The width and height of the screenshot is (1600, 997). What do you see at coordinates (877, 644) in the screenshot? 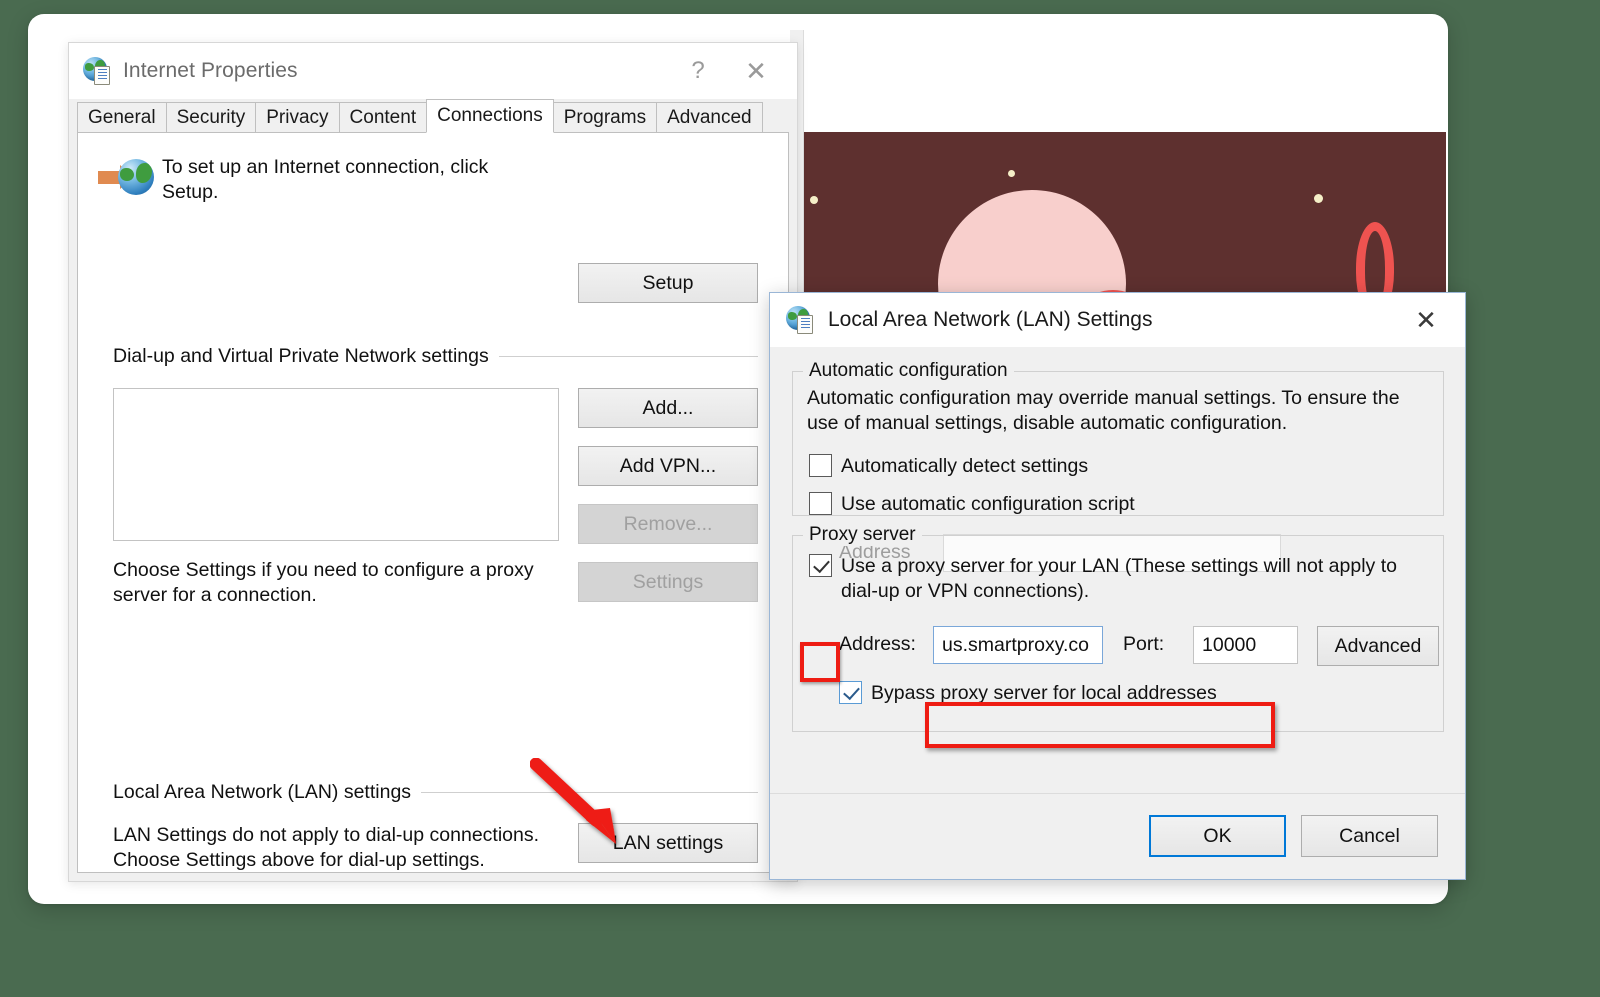
I see `proxy-address-label: Address:` at bounding box center [877, 644].